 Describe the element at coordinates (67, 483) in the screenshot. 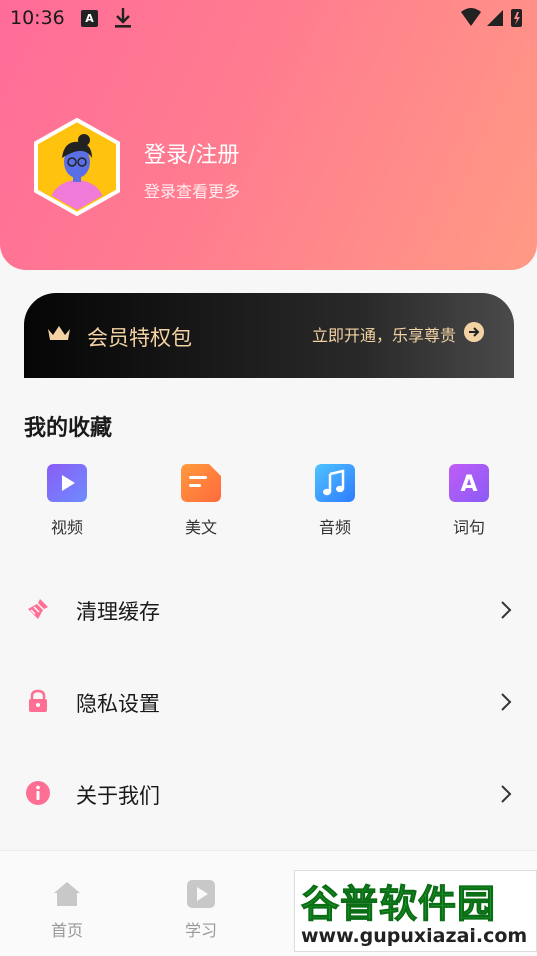

I see `video-icon` at that location.